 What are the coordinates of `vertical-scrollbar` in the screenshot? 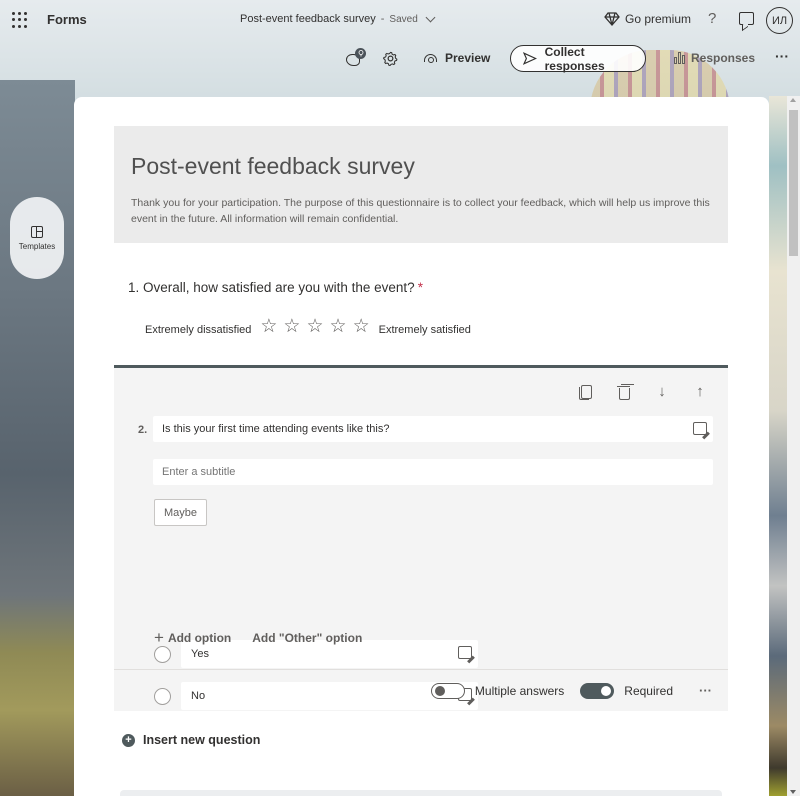 It's located at (793, 446).